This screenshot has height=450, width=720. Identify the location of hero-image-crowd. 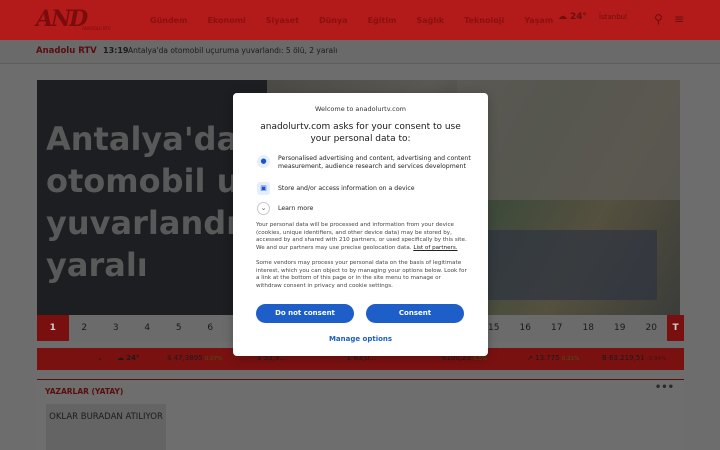
(562, 265).